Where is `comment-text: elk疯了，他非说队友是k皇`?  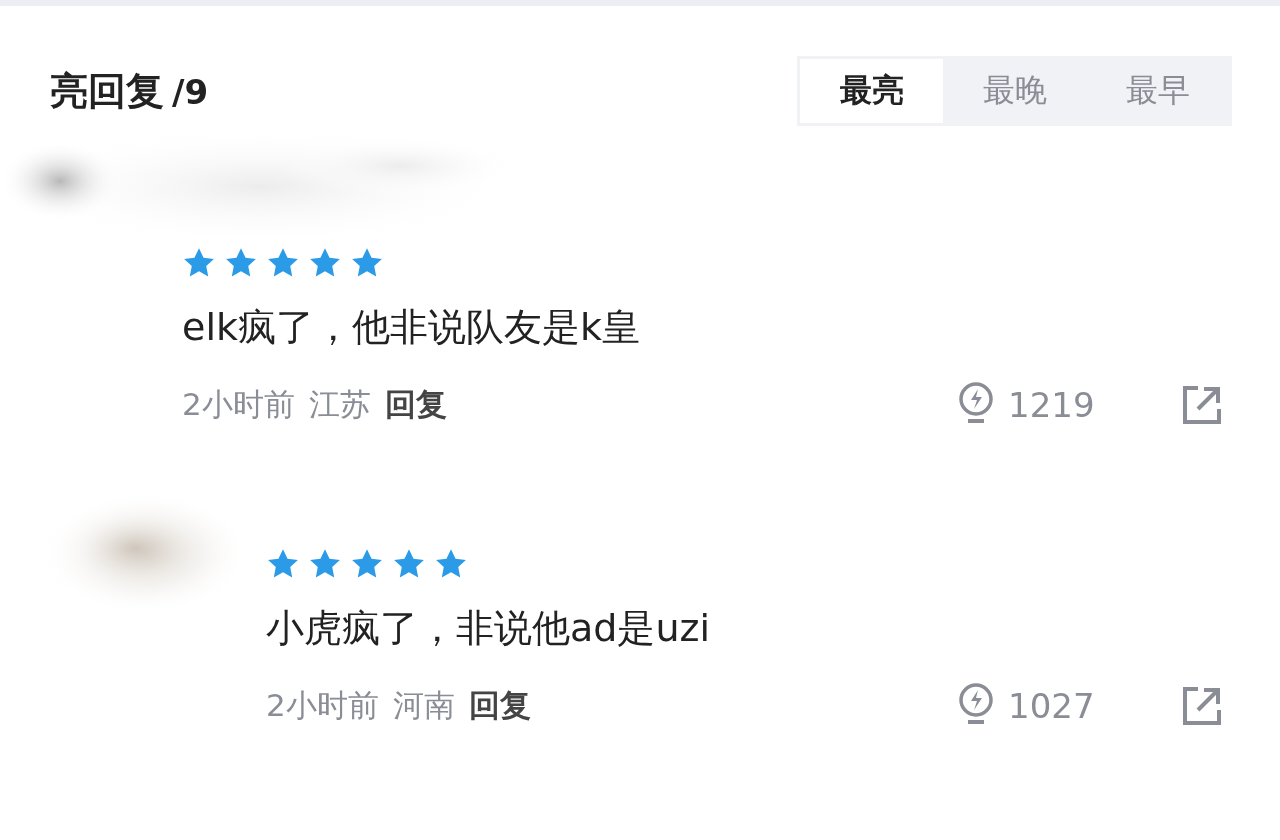
comment-text: elk疯了，他非说队友是k皇 is located at coordinates (411, 327).